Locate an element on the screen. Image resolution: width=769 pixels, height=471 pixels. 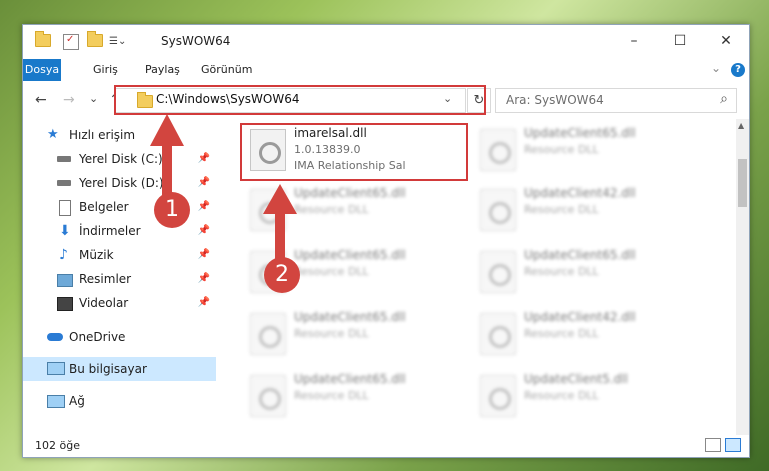
step-badge-2: 2 is located at coordinates (282, 275).